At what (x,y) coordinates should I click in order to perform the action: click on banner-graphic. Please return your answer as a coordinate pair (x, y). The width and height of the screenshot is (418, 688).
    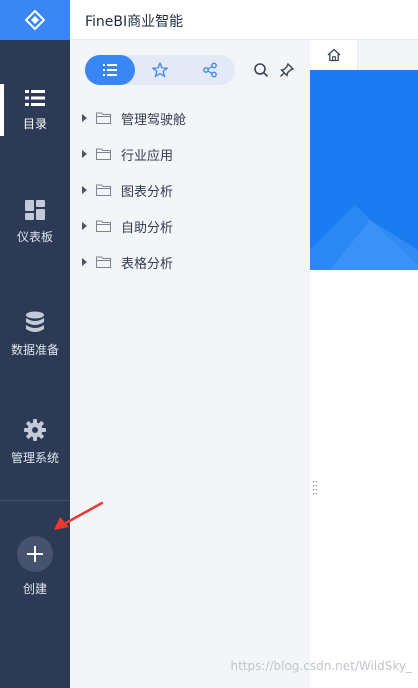
    Looking at the image, I should click on (364, 170).